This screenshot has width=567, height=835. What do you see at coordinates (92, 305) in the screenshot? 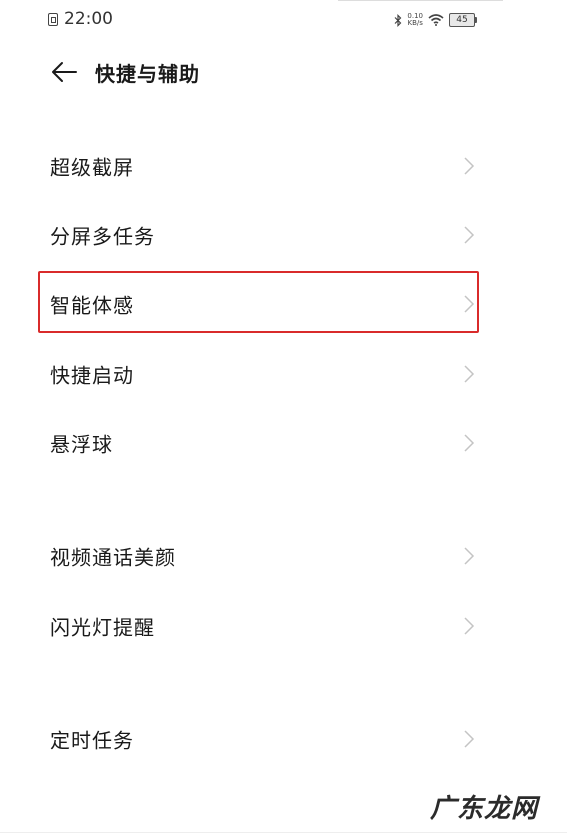
I see `list-item-label: 智能体感` at bounding box center [92, 305].